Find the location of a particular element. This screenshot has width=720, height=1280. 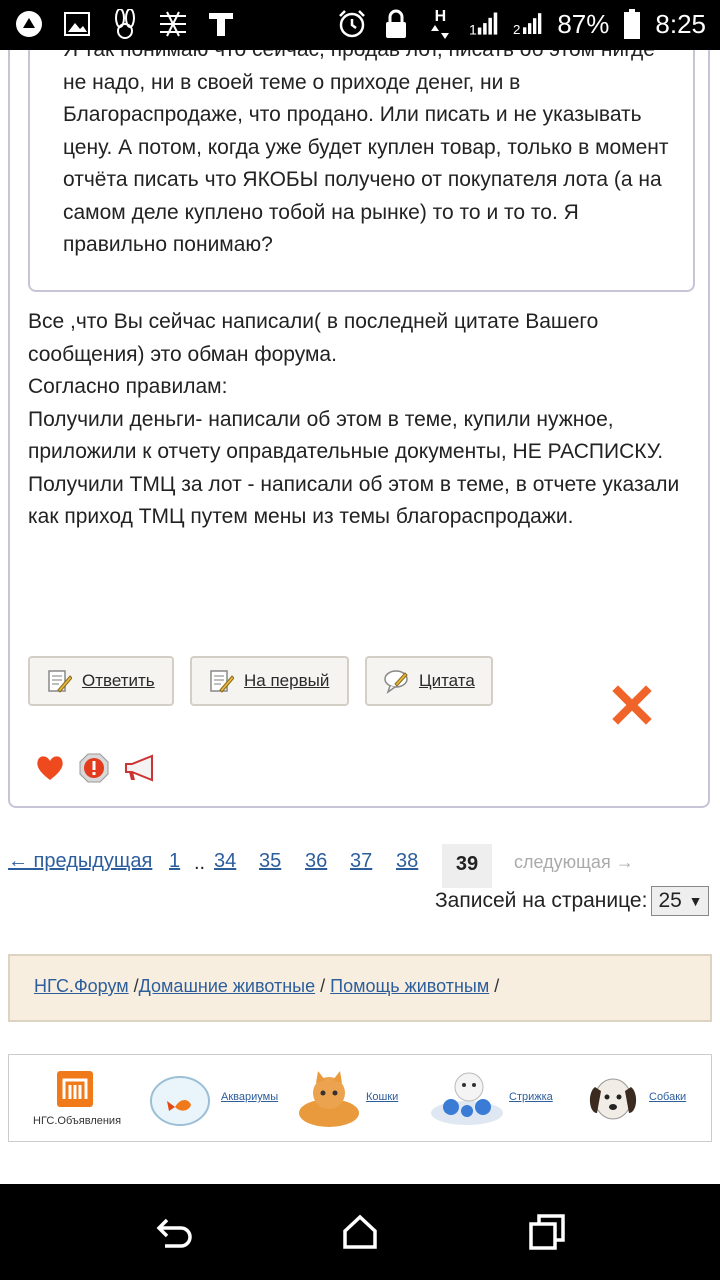

fishbowl-icon is located at coordinates (180, 1101).